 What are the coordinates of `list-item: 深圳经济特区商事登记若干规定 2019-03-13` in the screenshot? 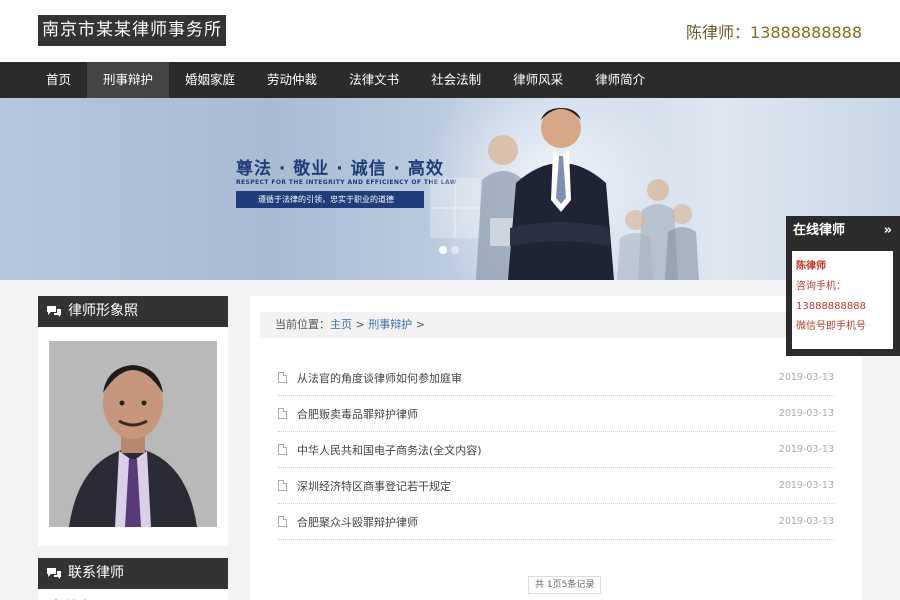 It's located at (556, 486).